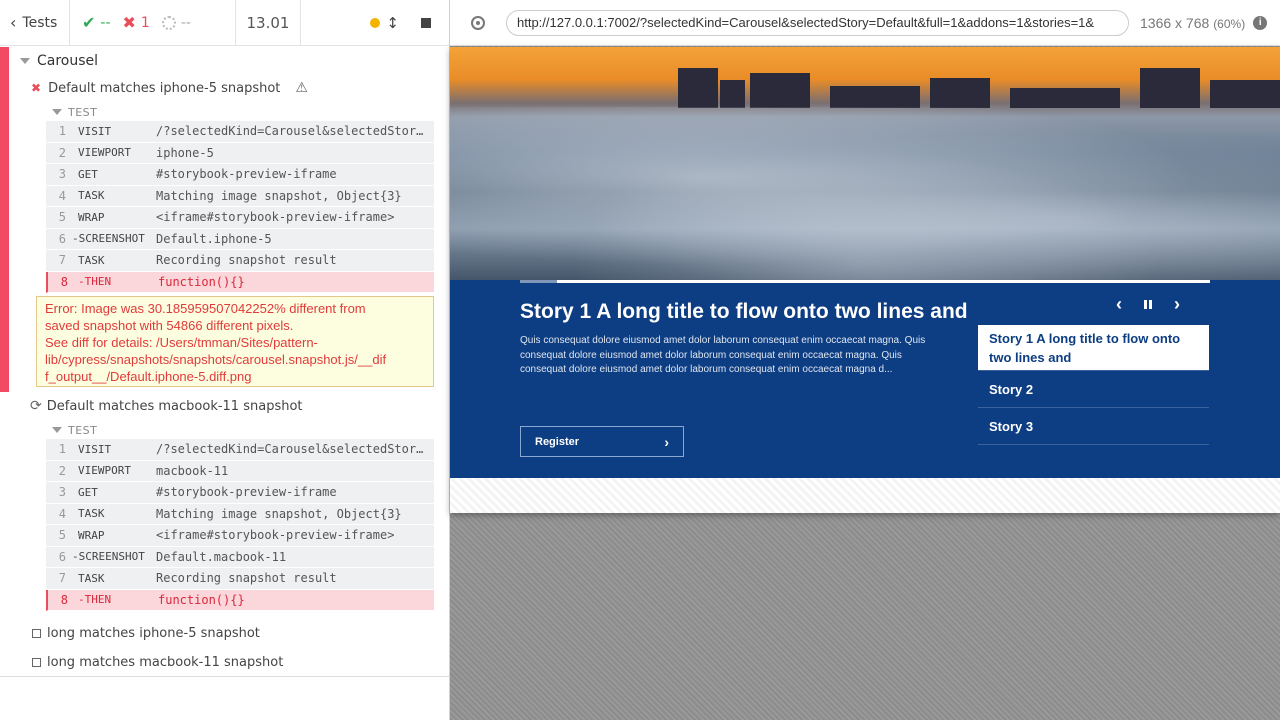  I want to click on stop-icon, so click(426, 22).